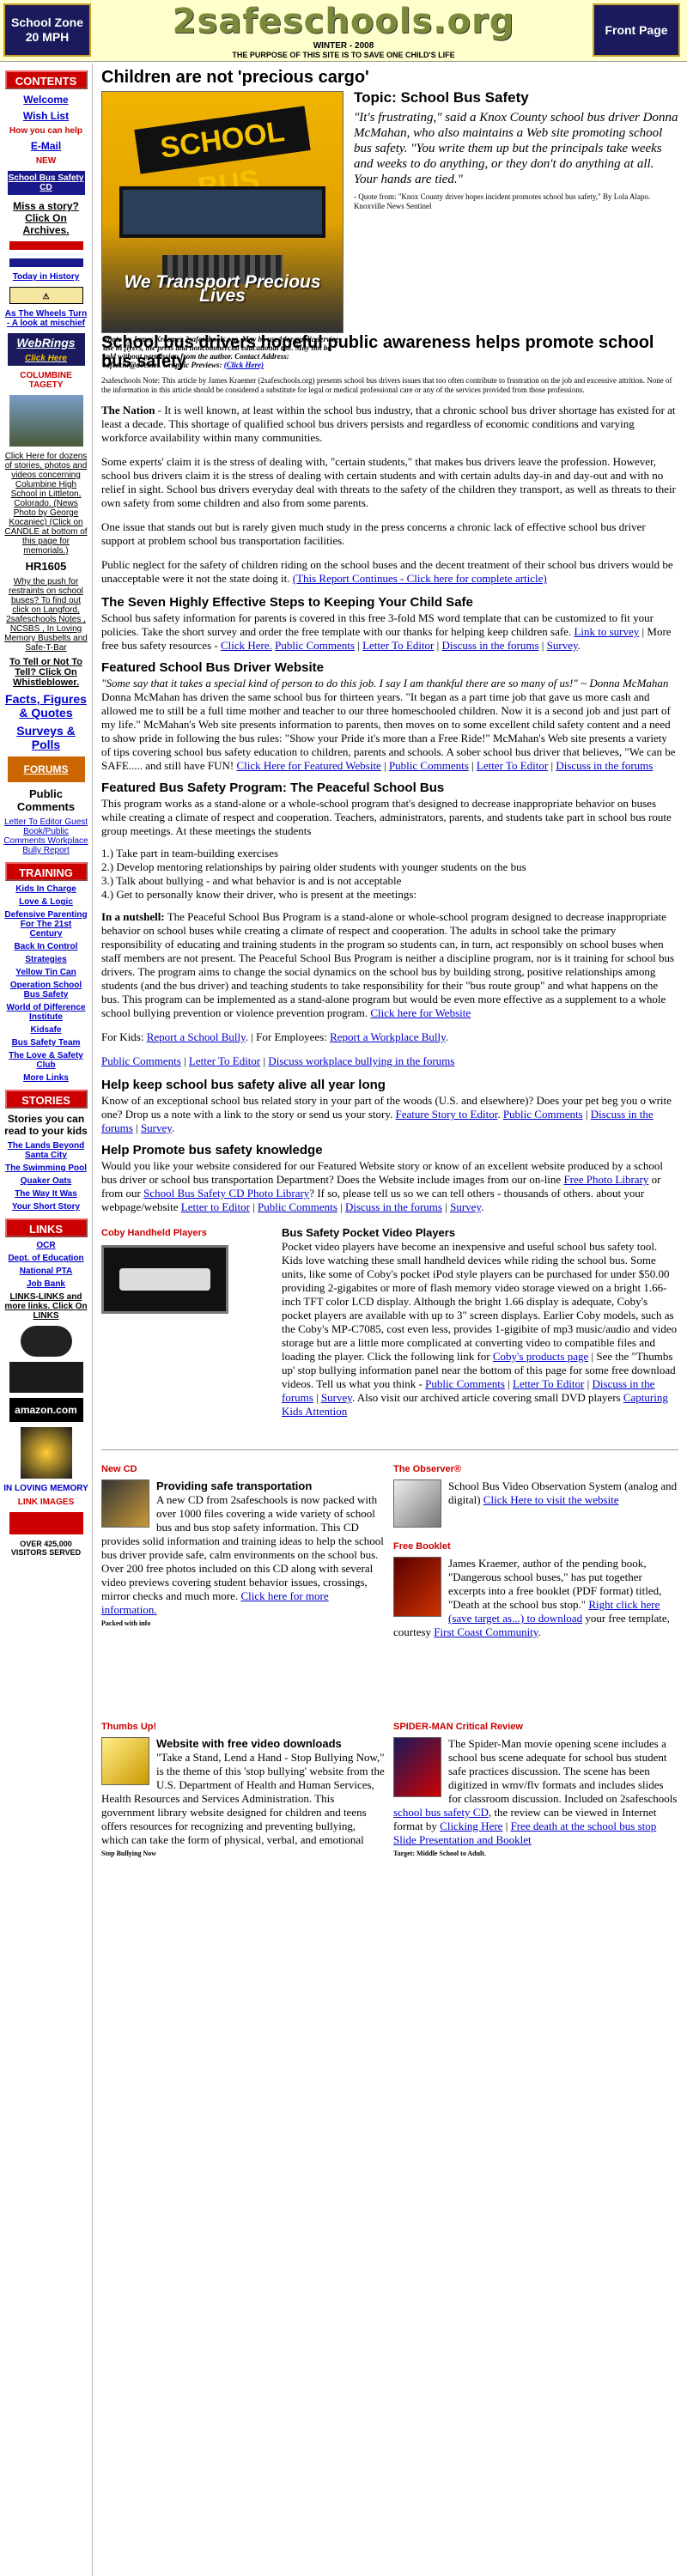  I want to click on for-employees-label: . | For Employees:, so click(286, 1036).